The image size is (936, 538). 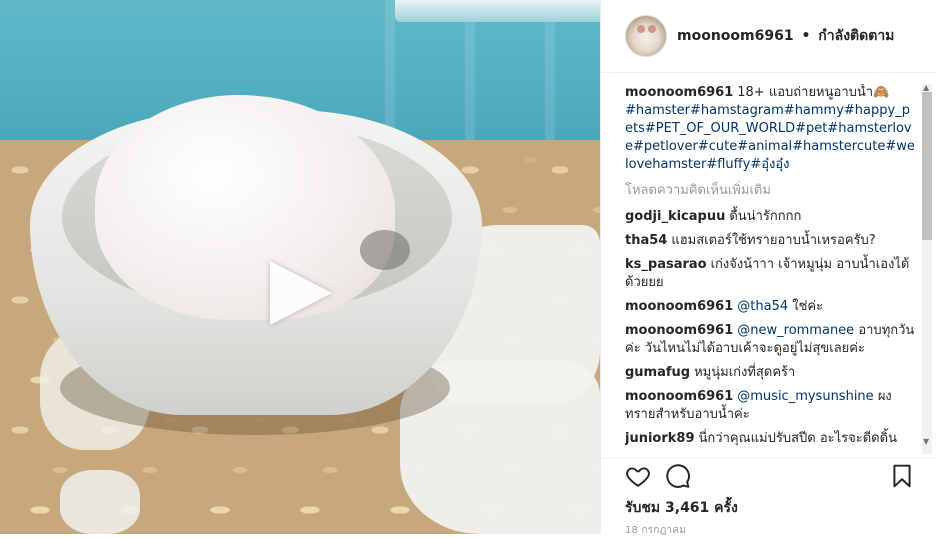 What do you see at coordinates (385, 250) in the screenshot?
I see `hamster-shadow` at bounding box center [385, 250].